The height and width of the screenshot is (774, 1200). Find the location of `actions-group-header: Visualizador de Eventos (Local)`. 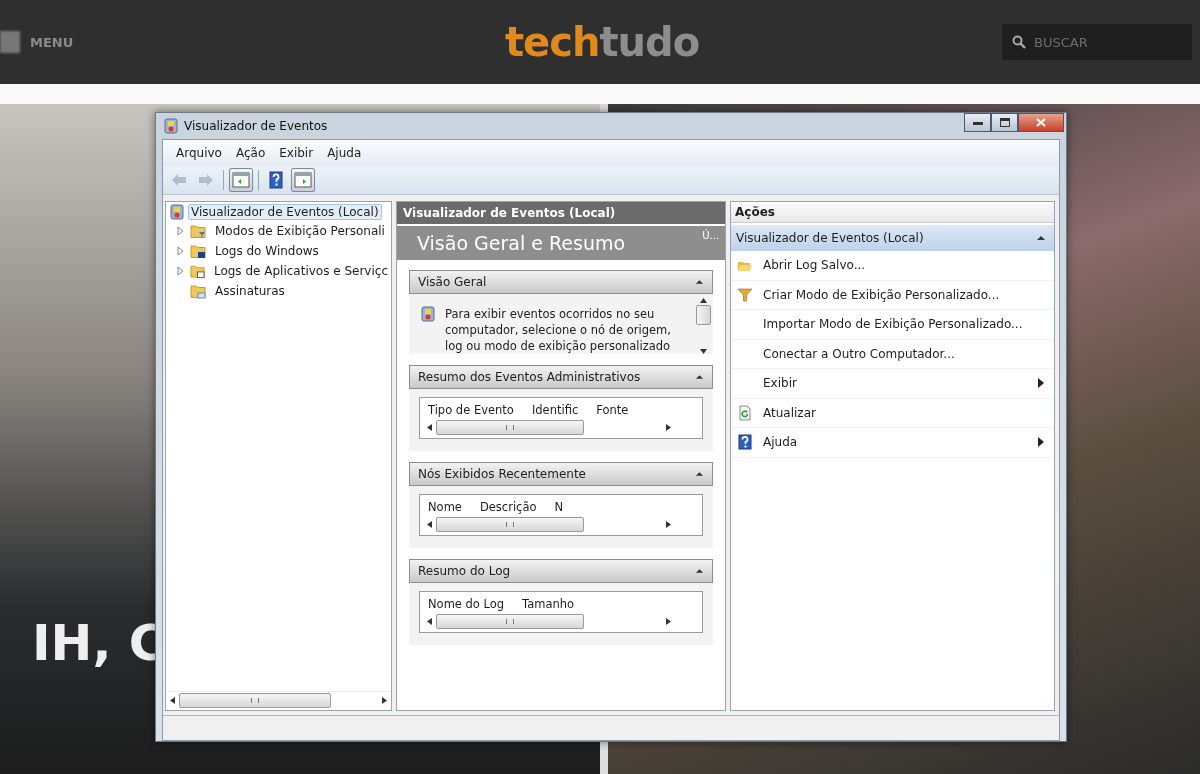

actions-group-header: Visualizador de Eventos (Local) is located at coordinates (892, 238).